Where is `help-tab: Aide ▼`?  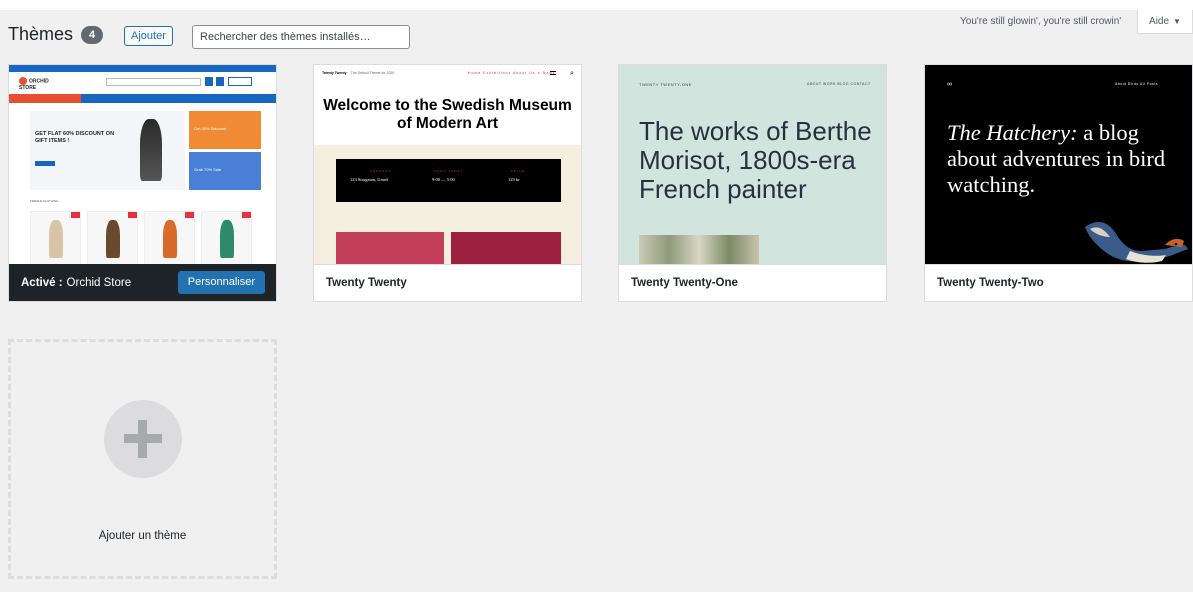 help-tab: Aide ▼ is located at coordinates (1165, 22).